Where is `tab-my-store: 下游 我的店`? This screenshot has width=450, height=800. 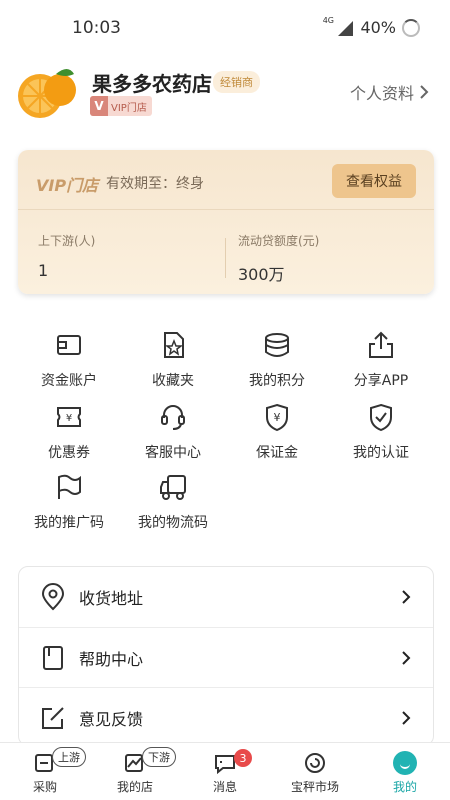 tab-my-store: 下游 我的店 is located at coordinates (135, 771).